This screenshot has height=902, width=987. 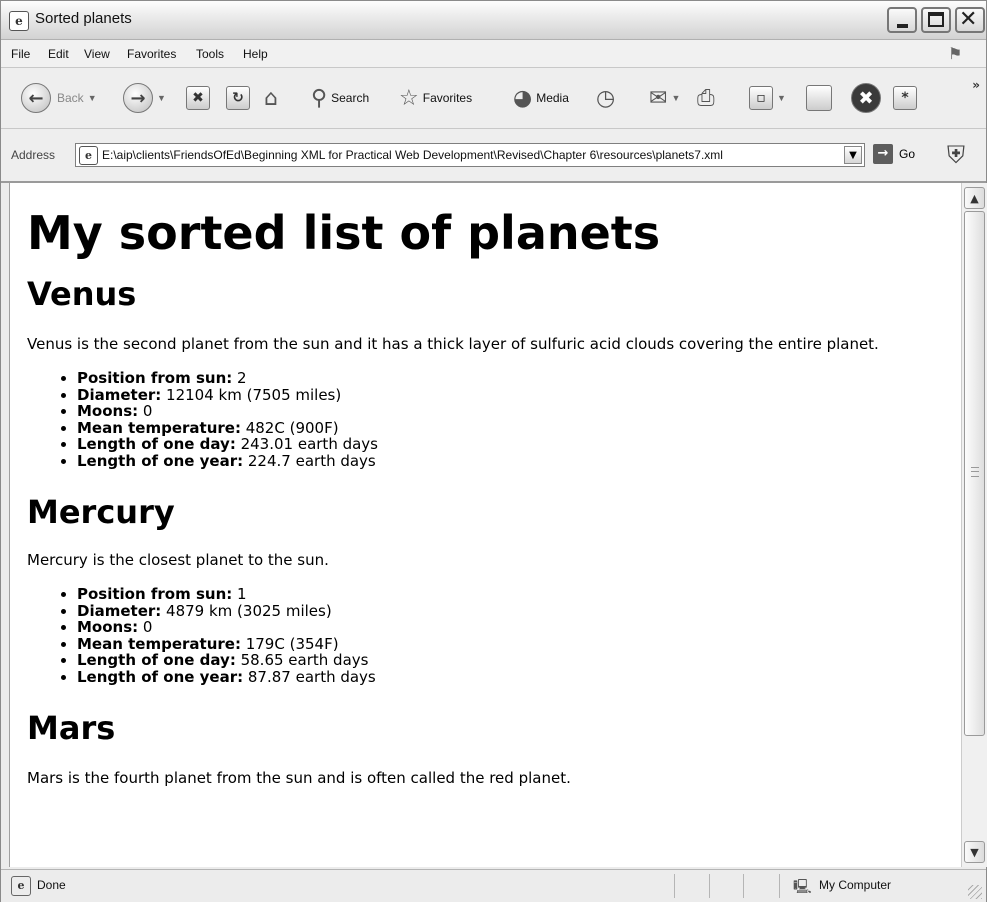 What do you see at coordinates (92, 98) in the screenshot?
I see `back-dropdown-icon: ▼` at bounding box center [92, 98].